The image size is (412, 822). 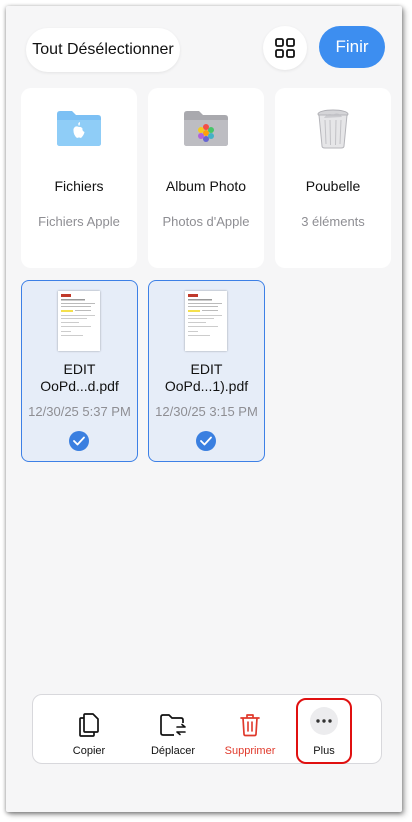 What do you see at coordinates (333, 221) in the screenshot?
I see `location-subtitle: 3 éléments` at bounding box center [333, 221].